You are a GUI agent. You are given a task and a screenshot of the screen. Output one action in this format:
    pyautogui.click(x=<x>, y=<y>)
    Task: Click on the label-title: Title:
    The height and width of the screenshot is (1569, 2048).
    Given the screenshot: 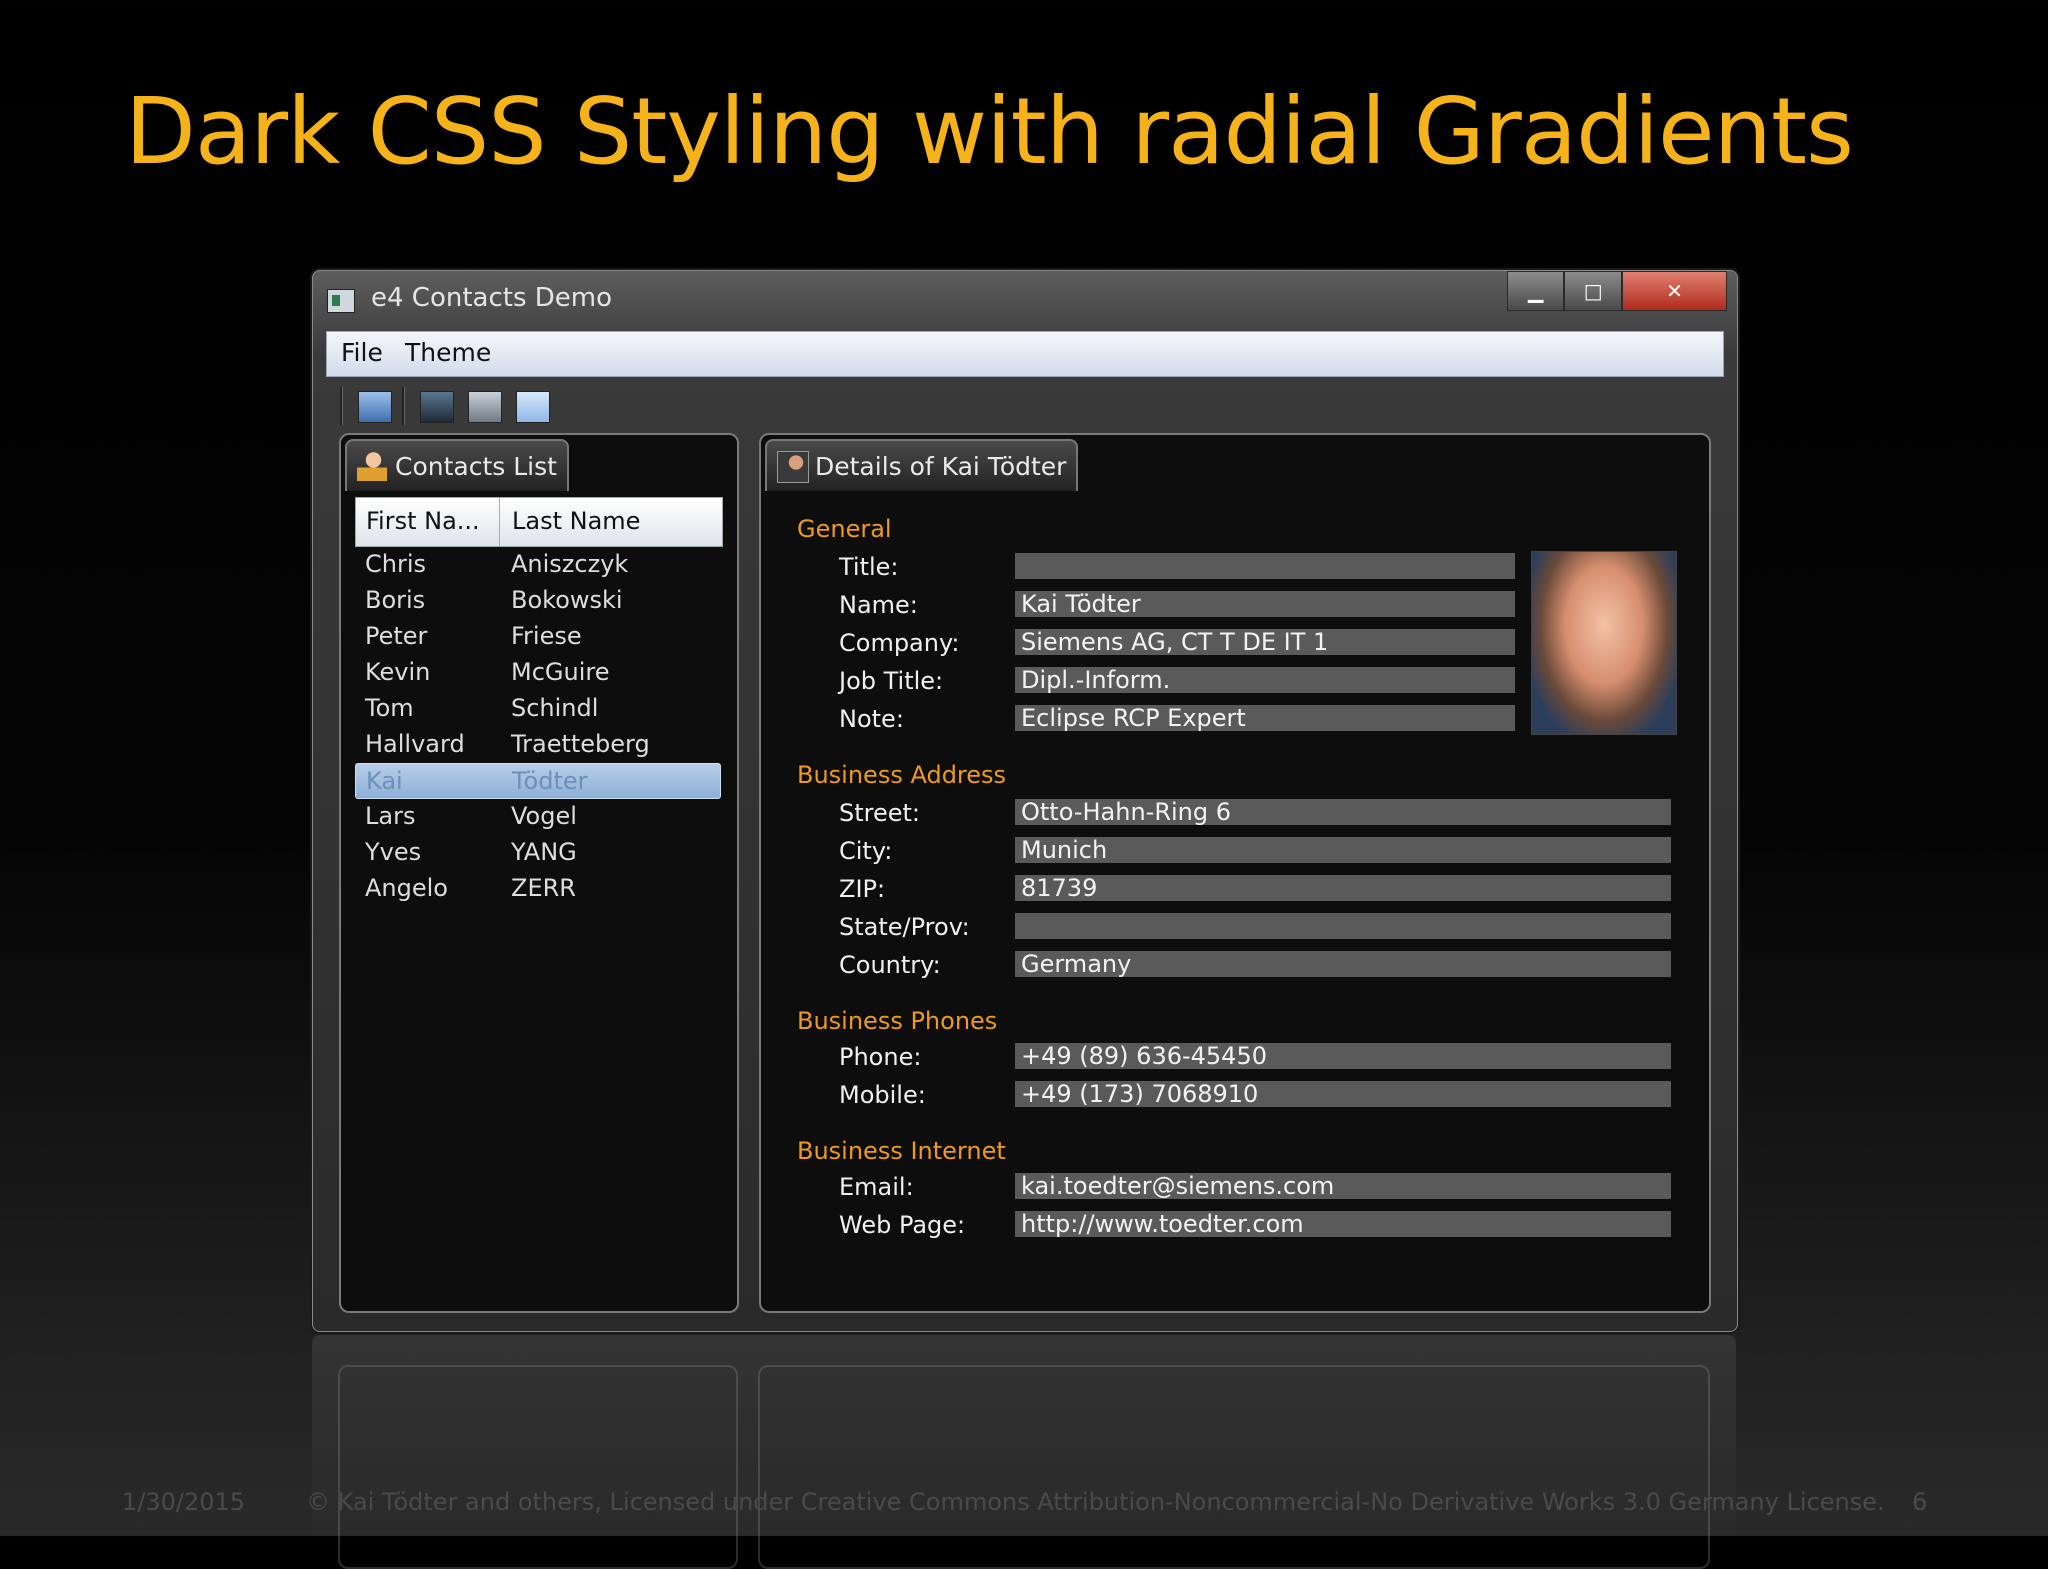 What is the action you would take?
    pyautogui.click(x=869, y=567)
    